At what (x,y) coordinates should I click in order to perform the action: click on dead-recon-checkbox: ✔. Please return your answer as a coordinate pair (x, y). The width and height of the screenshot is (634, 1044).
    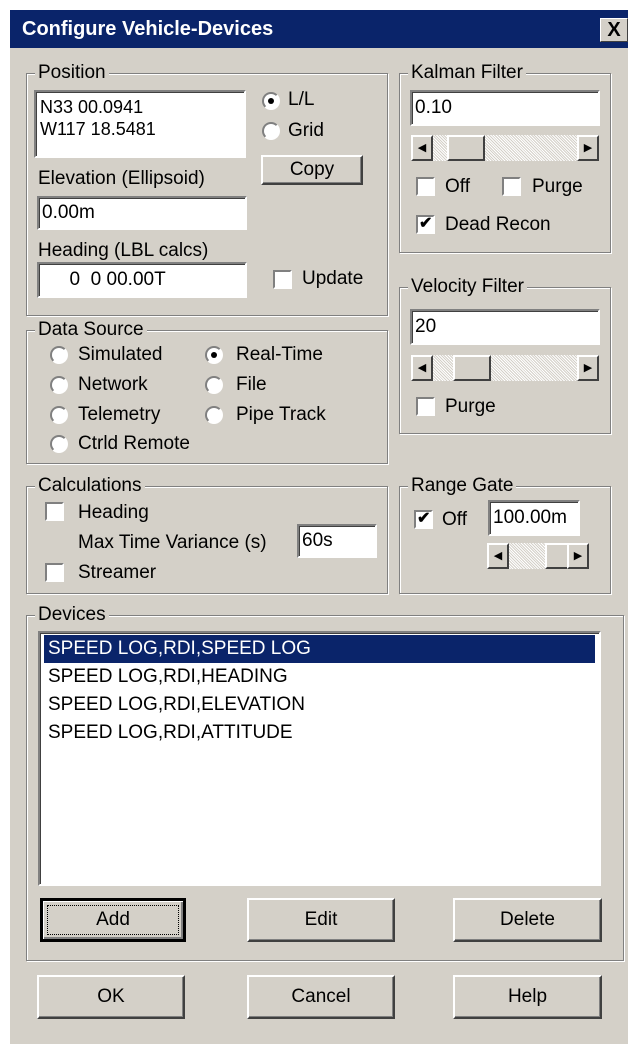
    Looking at the image, I should click on (425, 224).